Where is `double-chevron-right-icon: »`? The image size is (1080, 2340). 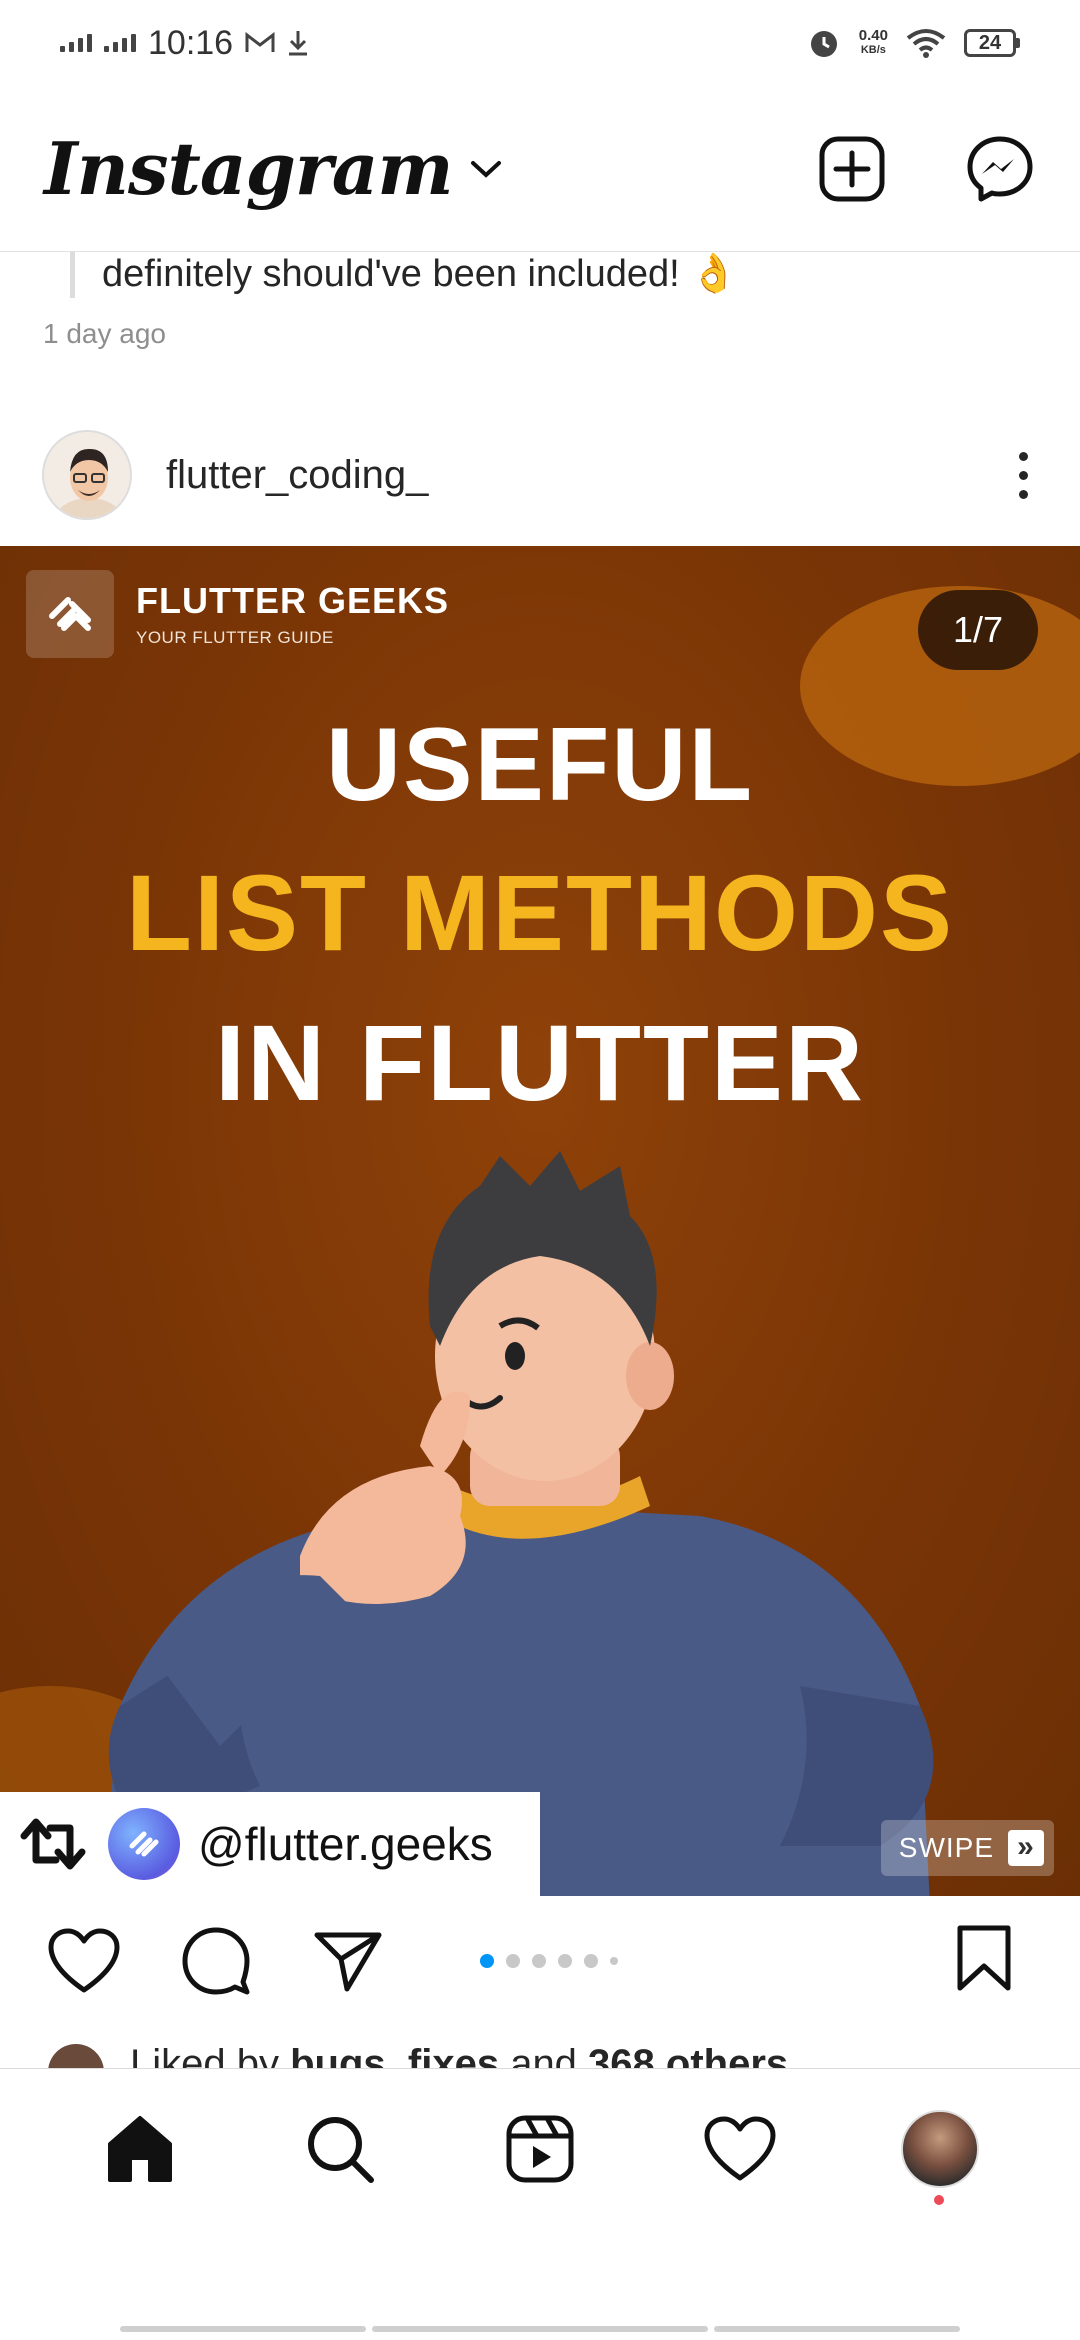 double-chevron-right-icon: » is located at coordinates (1026, 1848).